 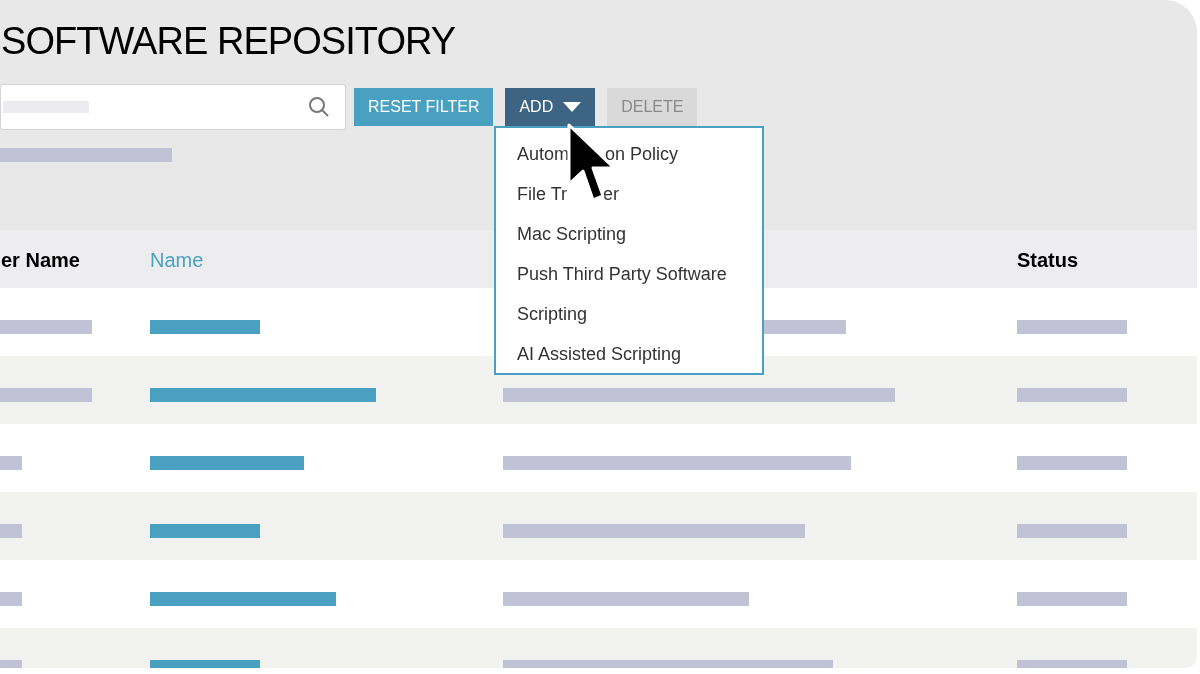 What do you see at coordinates (629, 194) in the screenshot?
I see `menu-item-partly-covered: File Tr er` at bounding box center [629, 194].